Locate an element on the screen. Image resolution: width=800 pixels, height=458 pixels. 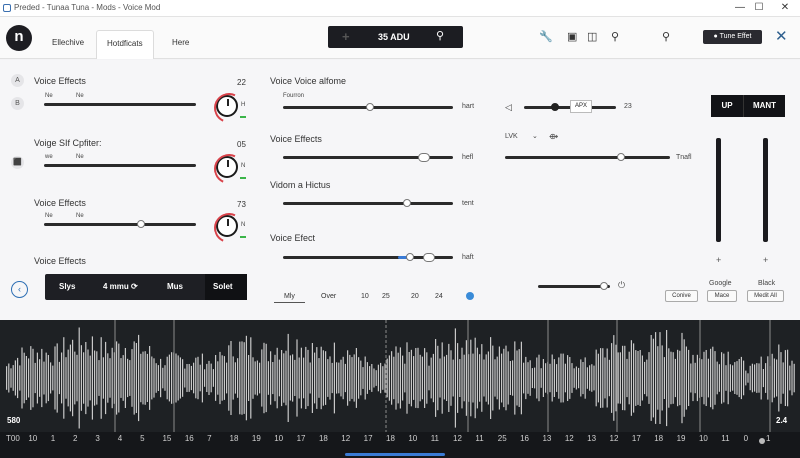
wrench-icon: 🔧 is located at coordinates (546, 36).